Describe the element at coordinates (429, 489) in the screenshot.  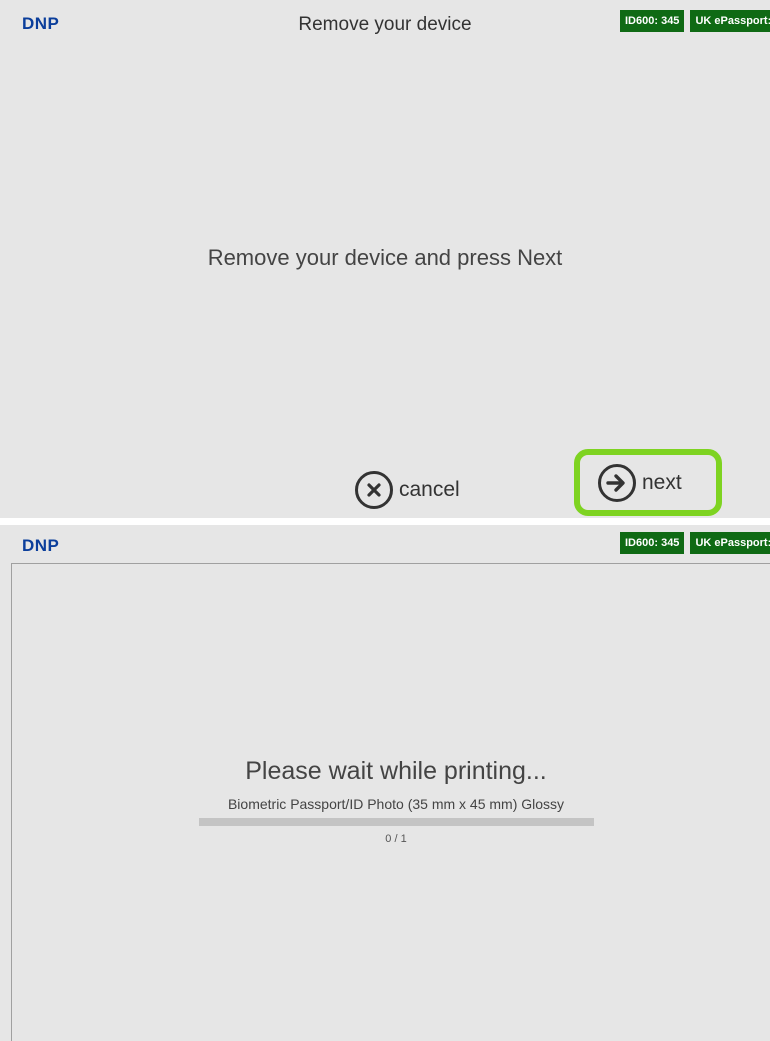
I see `cancel-label: cancel` at that location.